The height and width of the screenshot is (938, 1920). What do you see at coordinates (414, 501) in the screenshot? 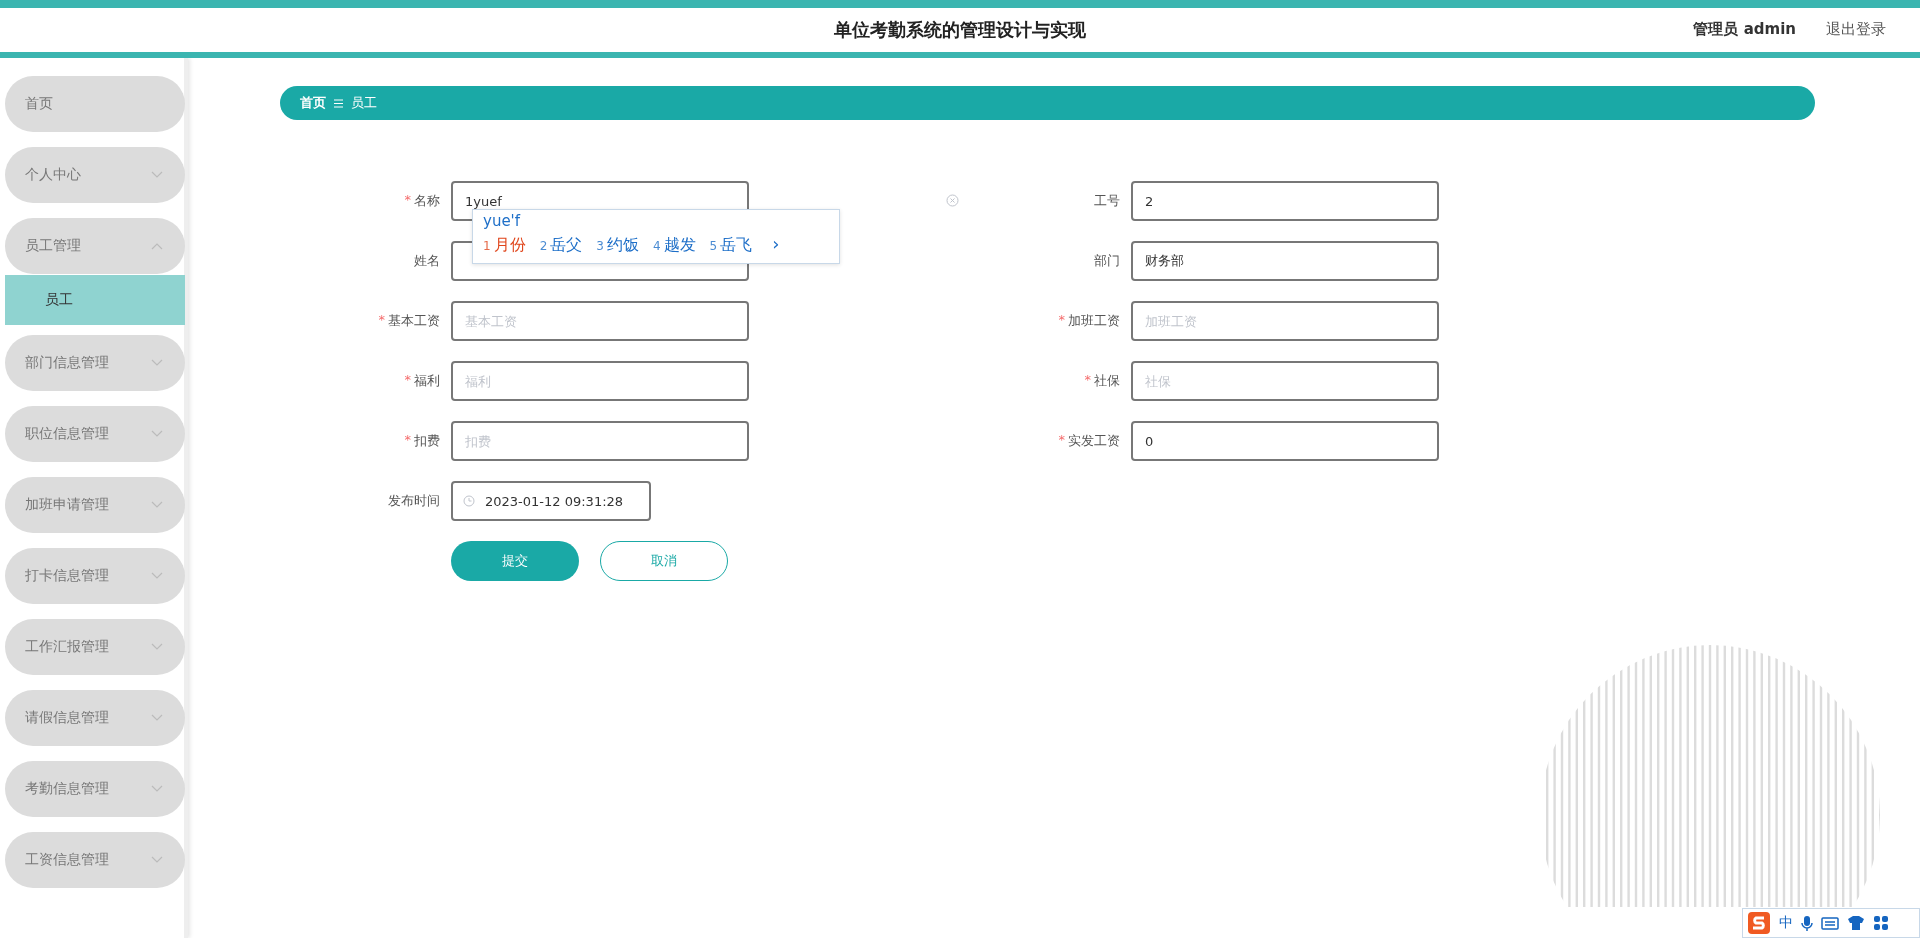
I see `field-label: 发布时间` at bounding box center [414, 501].